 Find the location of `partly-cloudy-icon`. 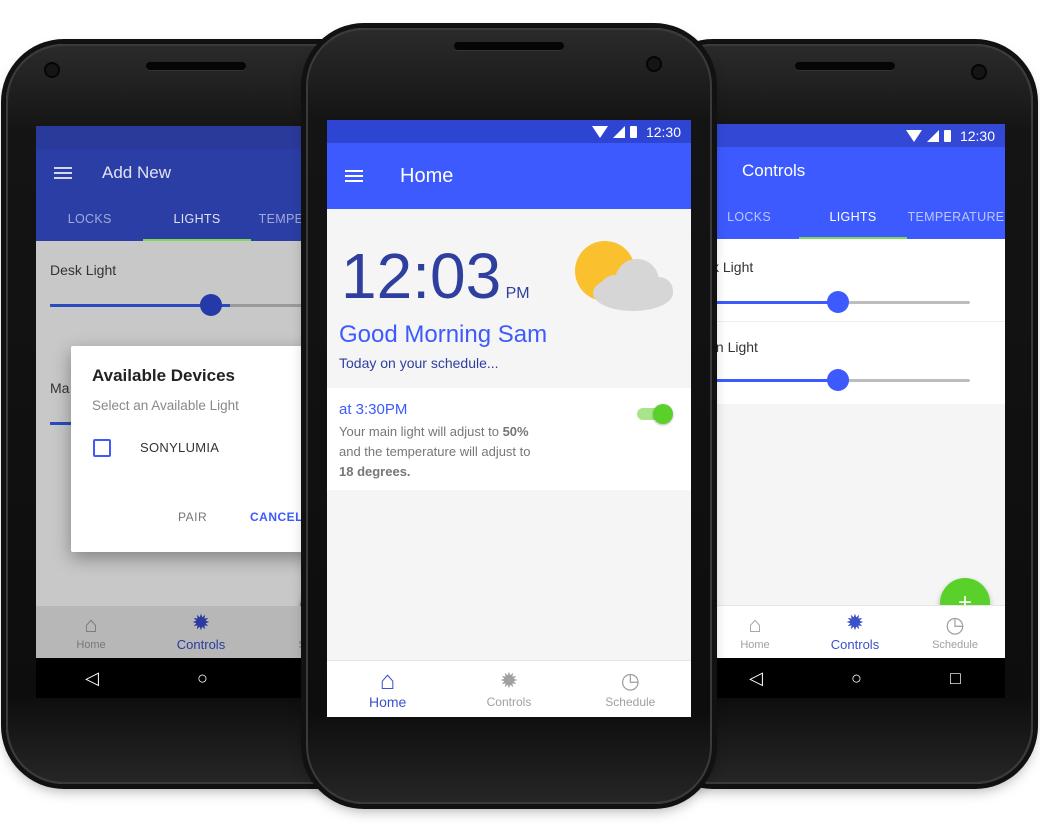

partly-cloudy-icon is located at coordinates (626, 277).